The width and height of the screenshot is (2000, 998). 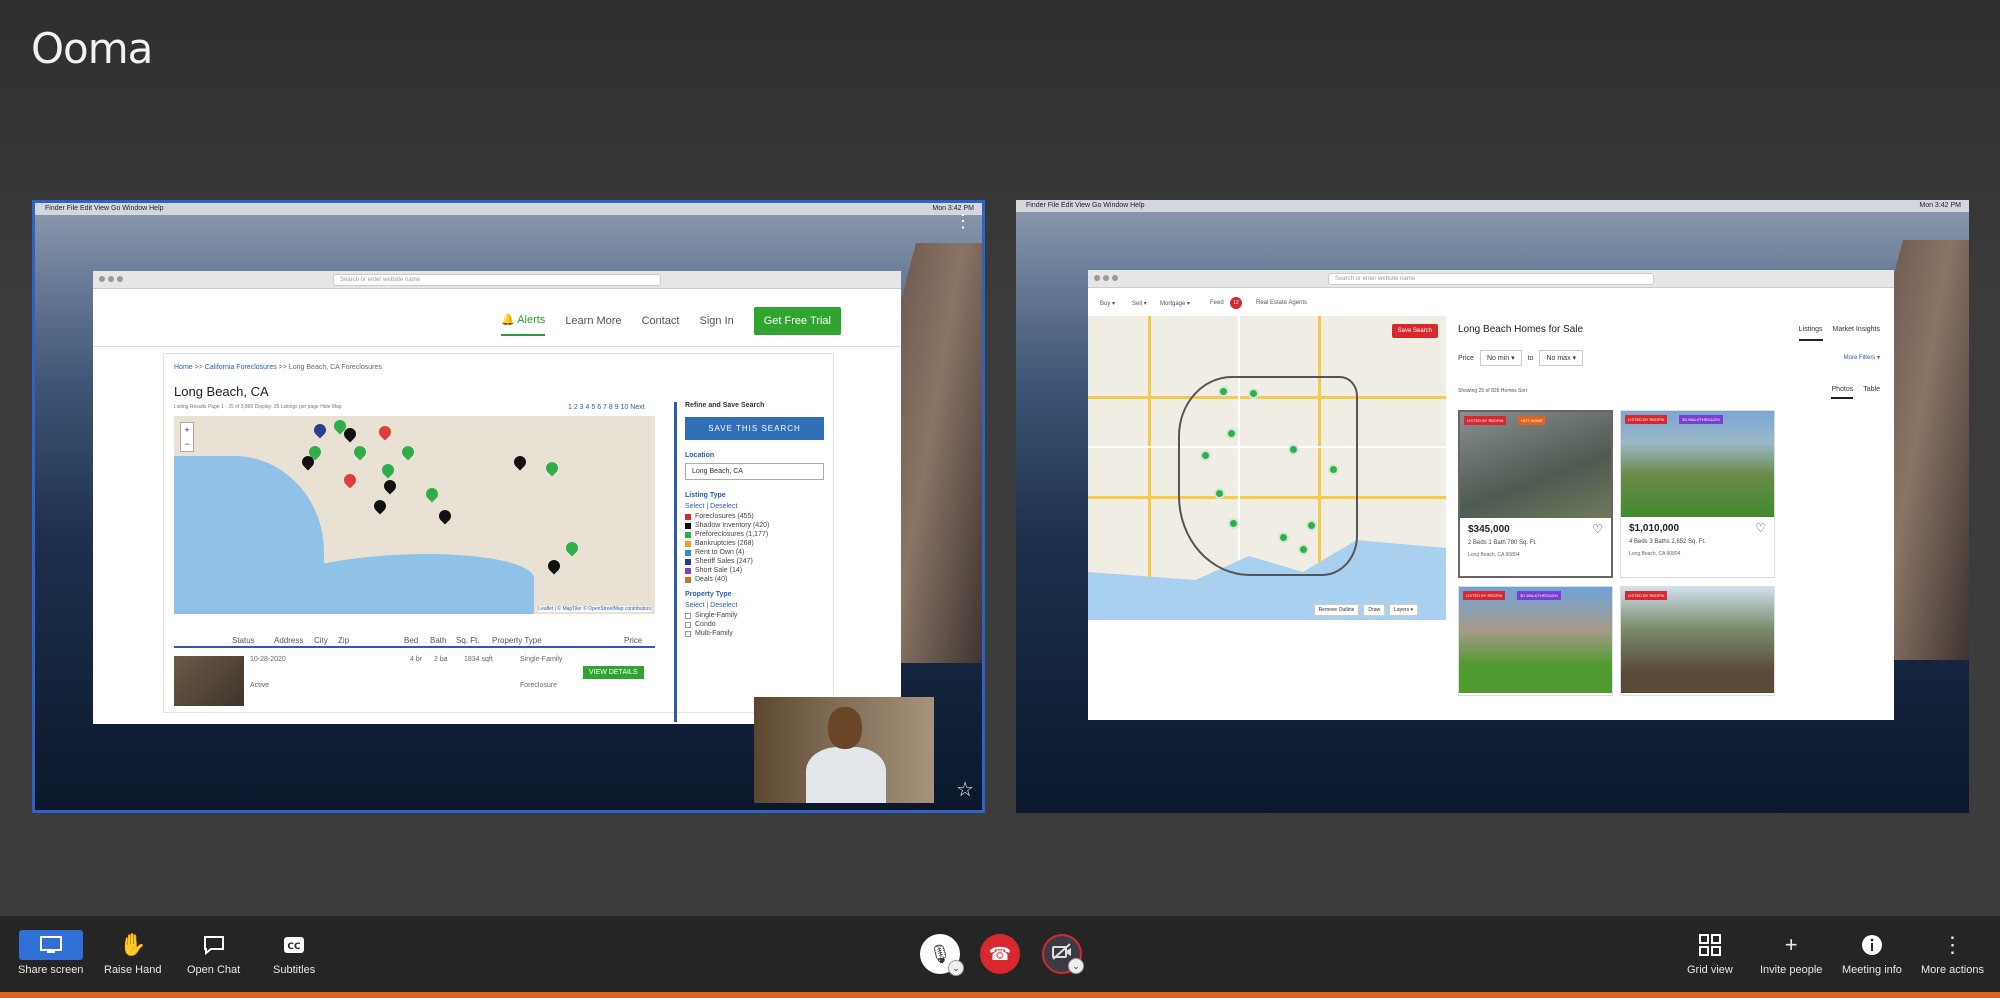 What do you see at coordinates (1336, 610) in the screenshot?
I see `remove-outline-button: Remove Outline` at bounding box center [1336, 610].